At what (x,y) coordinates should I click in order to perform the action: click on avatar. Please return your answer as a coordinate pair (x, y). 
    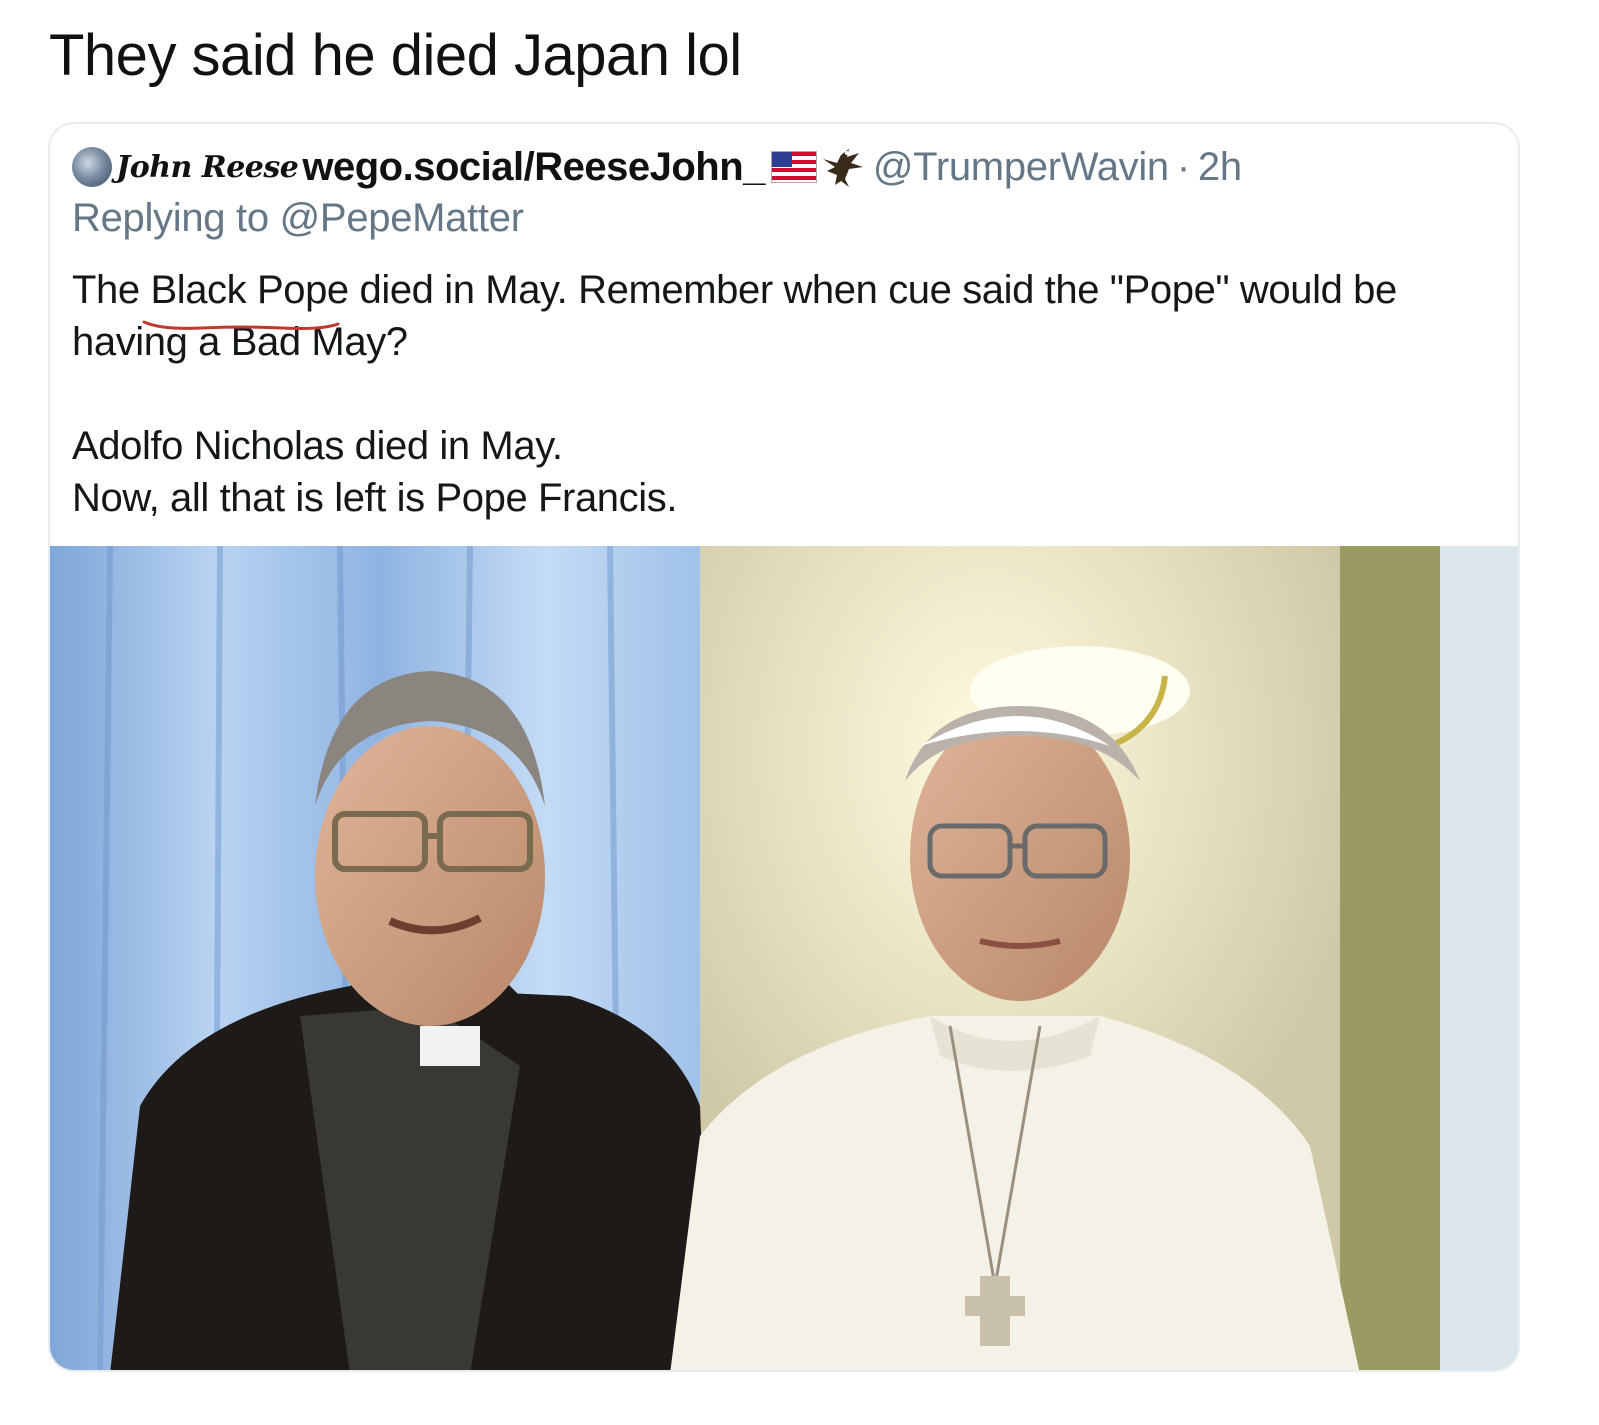
    Looking at the image, I should click on (92, 167).